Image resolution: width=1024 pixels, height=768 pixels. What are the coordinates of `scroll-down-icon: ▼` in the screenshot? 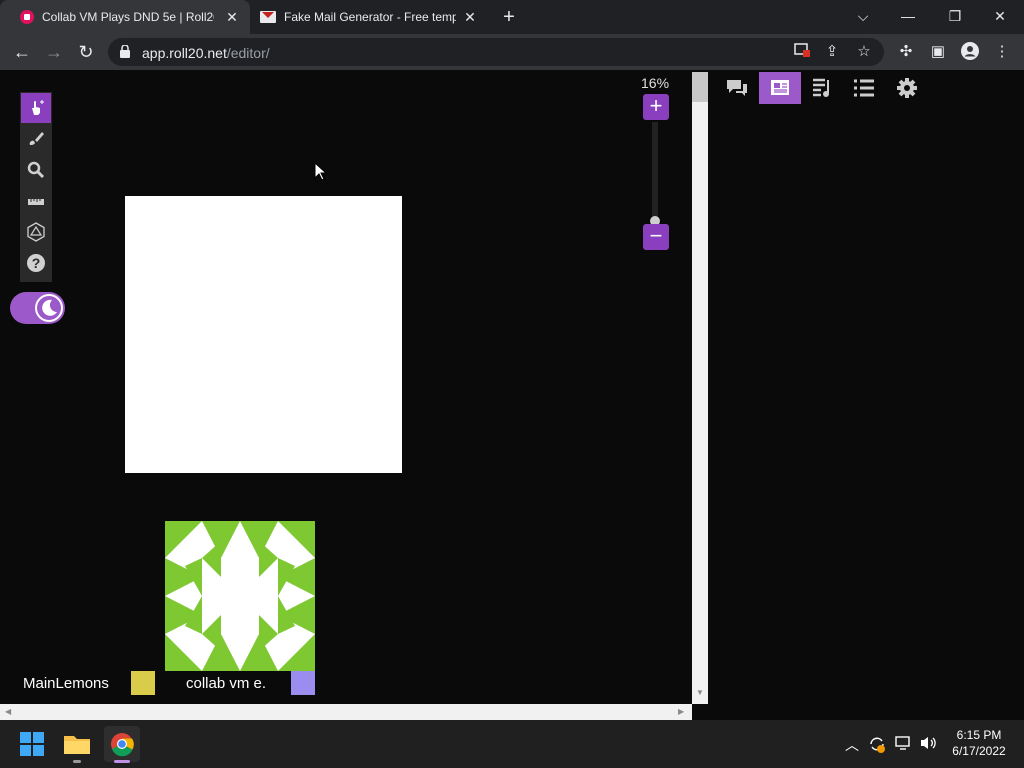 It's located at (700, 692).